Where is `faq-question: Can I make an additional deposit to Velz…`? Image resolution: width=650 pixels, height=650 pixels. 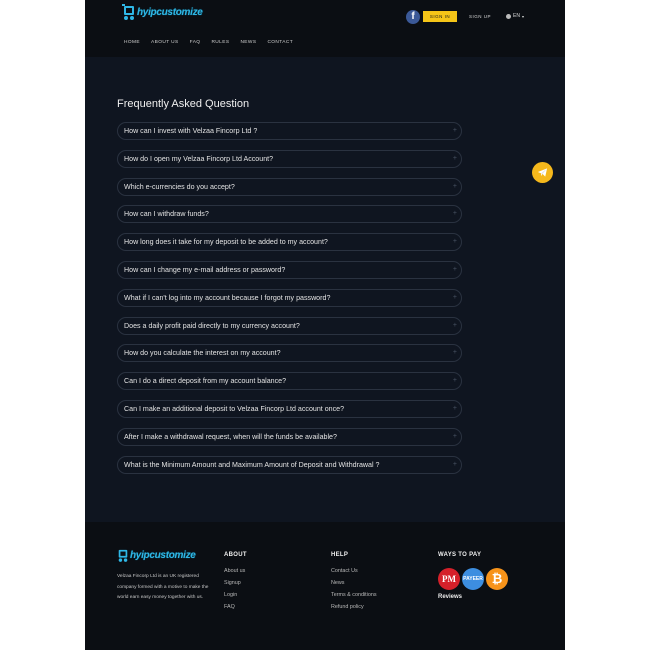
faq-question: Can I make an additional deposit to Velz… is located at coordinates (234, 408).